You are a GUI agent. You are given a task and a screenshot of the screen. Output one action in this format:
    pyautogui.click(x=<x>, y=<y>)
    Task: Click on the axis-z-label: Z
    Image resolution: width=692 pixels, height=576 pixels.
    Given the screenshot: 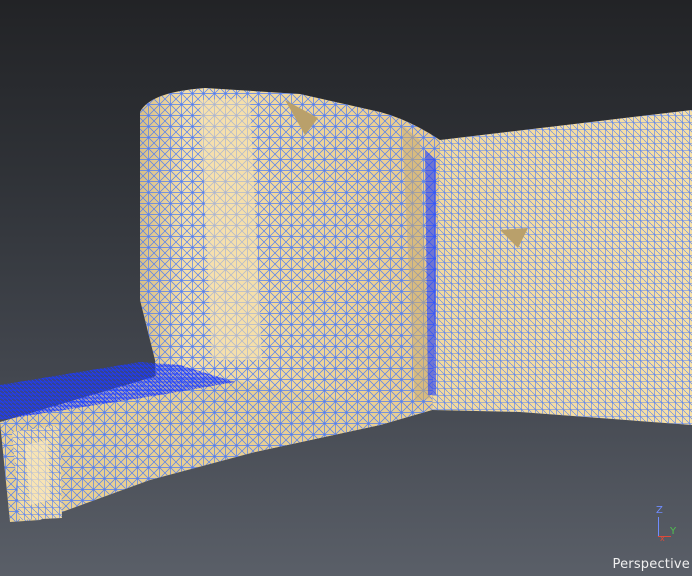 What is the action you would take?
    pyautogui.click(x=659, y=510)
    